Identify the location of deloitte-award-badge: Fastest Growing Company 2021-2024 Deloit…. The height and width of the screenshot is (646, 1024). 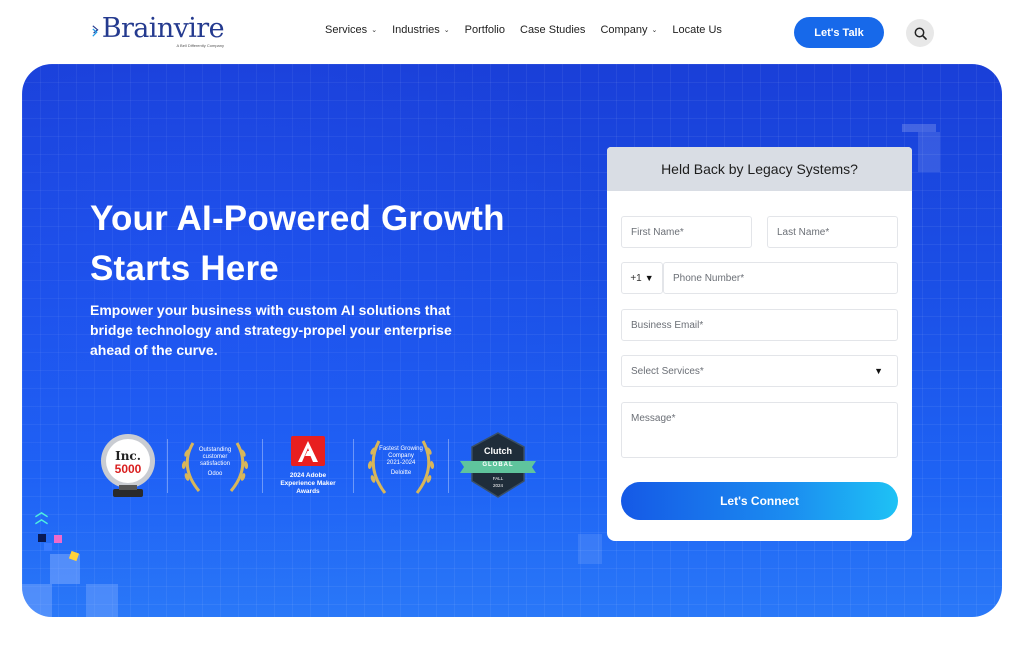
(401, 466).